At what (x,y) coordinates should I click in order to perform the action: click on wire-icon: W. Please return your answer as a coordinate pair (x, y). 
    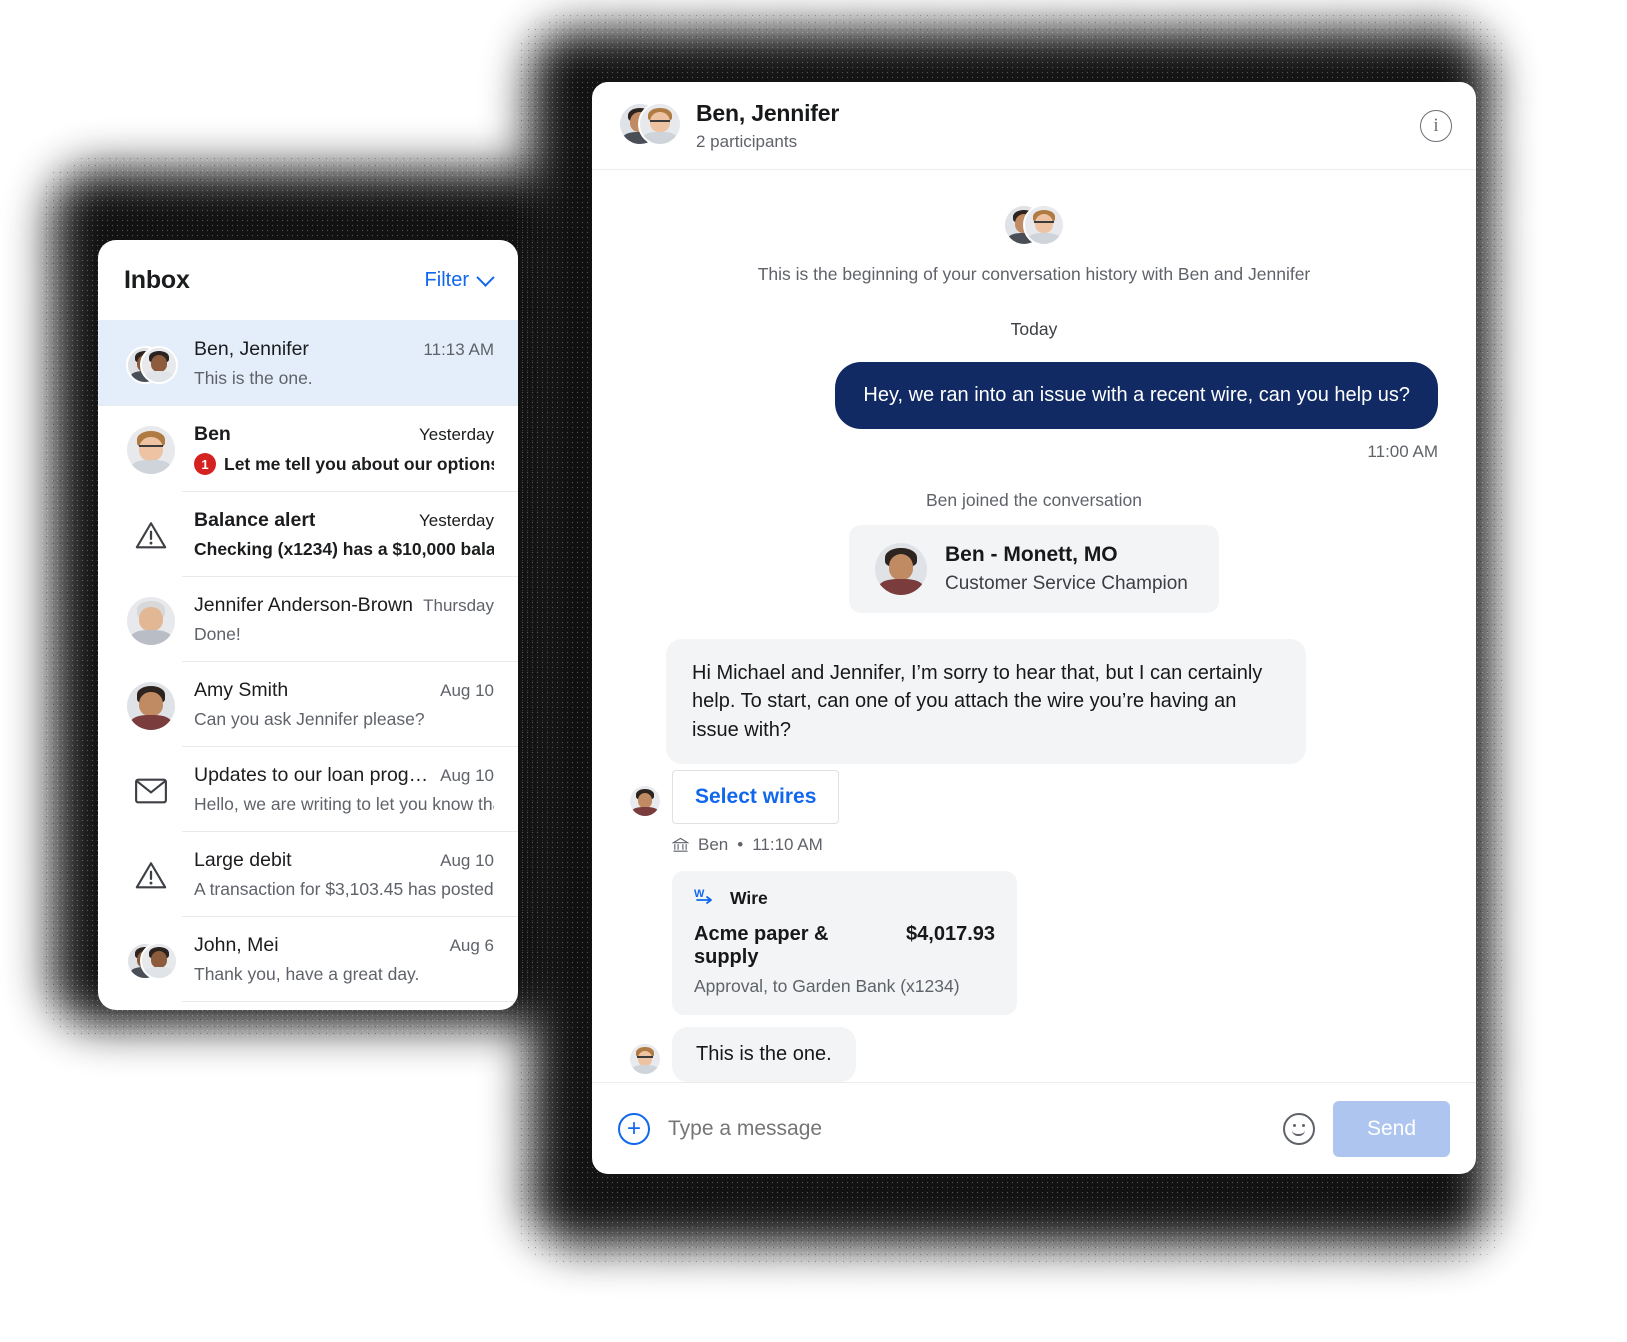
    Looking at the image, I should click on (703, 896).